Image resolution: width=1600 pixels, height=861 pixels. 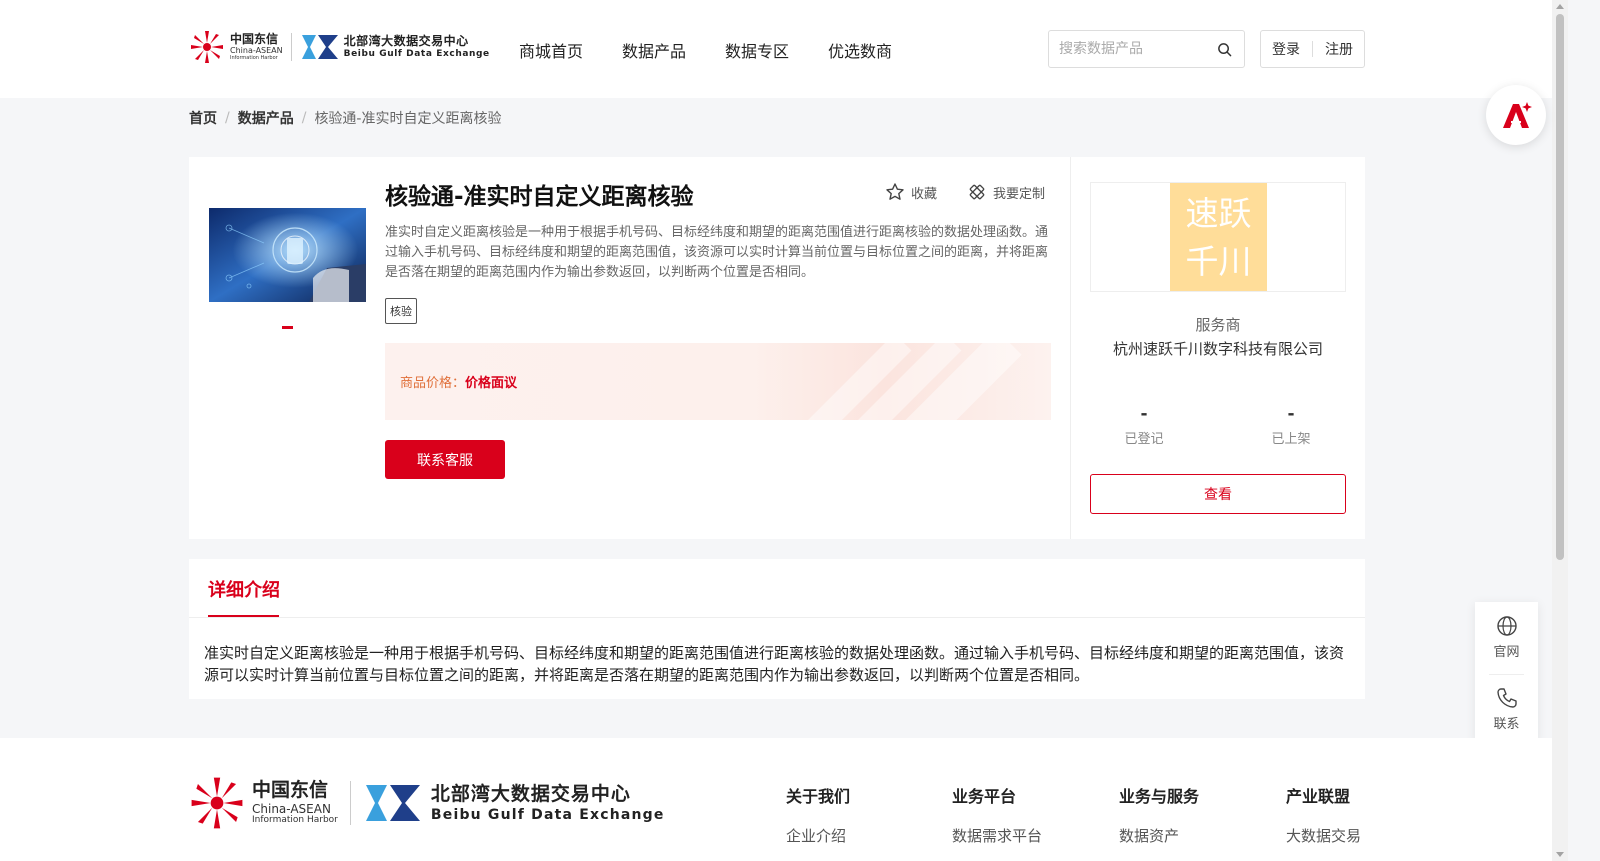 What do you see at coordinates (401, 311) in the screenshot?
I see `product-tag: 核验` at bounding box center [401, 311].